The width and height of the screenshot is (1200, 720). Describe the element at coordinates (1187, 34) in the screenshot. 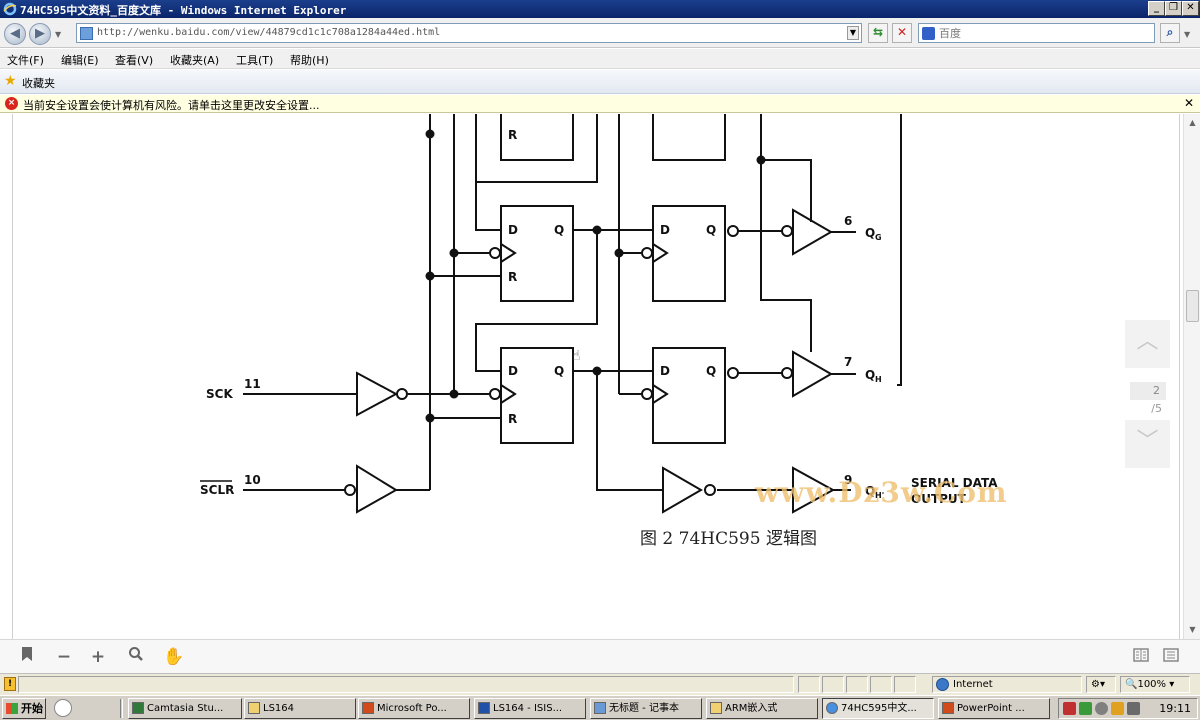

I see `search-options-icon: ▼` at that location.